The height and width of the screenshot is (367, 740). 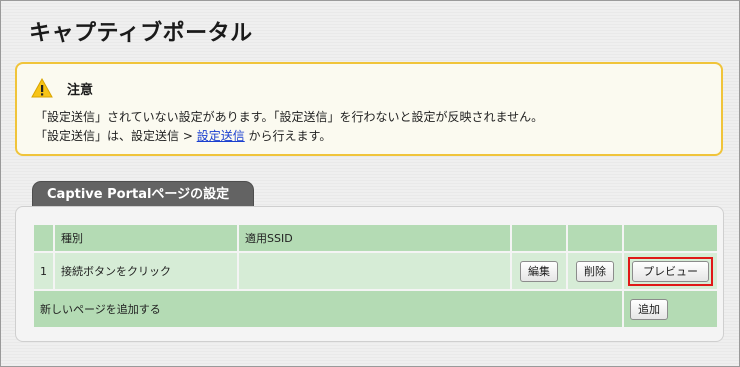 What do you see at coordinates (116, 136) in the screenshot?
I see `notice-instruction-prefix: 「設定送信」は、設定送信 >` at bounding box center [116, 136].